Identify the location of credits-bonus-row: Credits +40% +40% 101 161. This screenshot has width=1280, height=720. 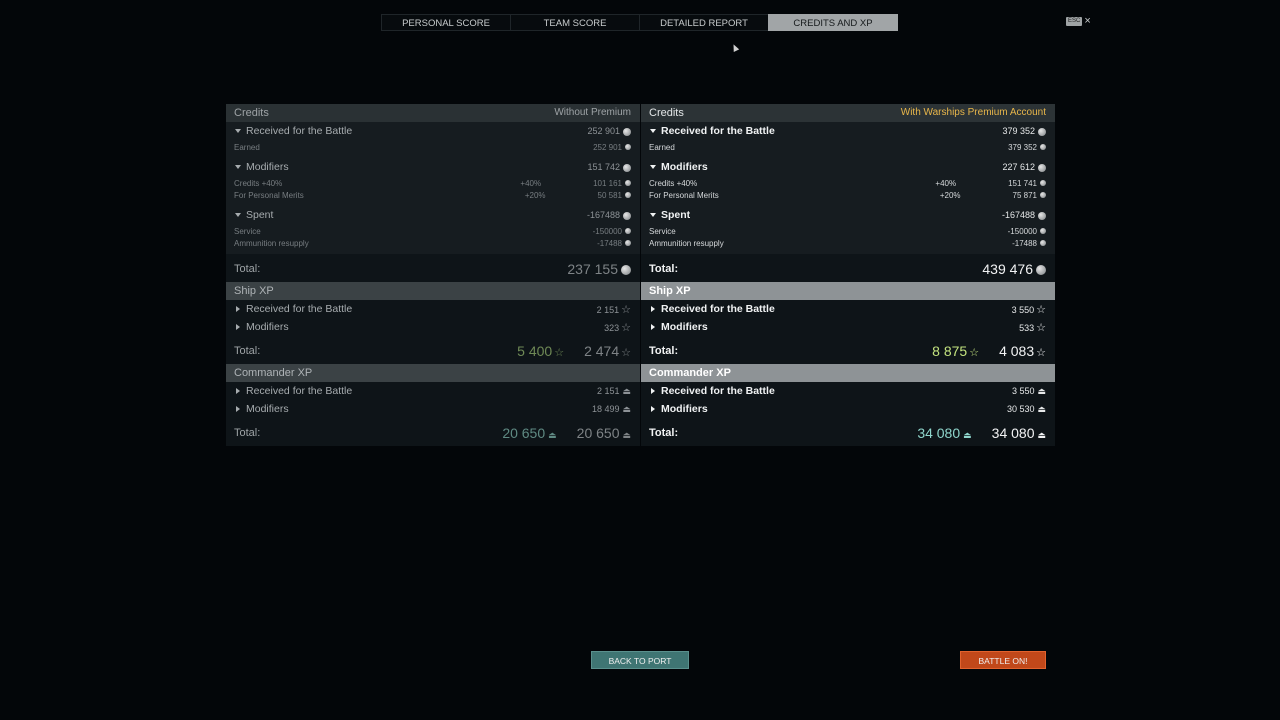
(433, 183).